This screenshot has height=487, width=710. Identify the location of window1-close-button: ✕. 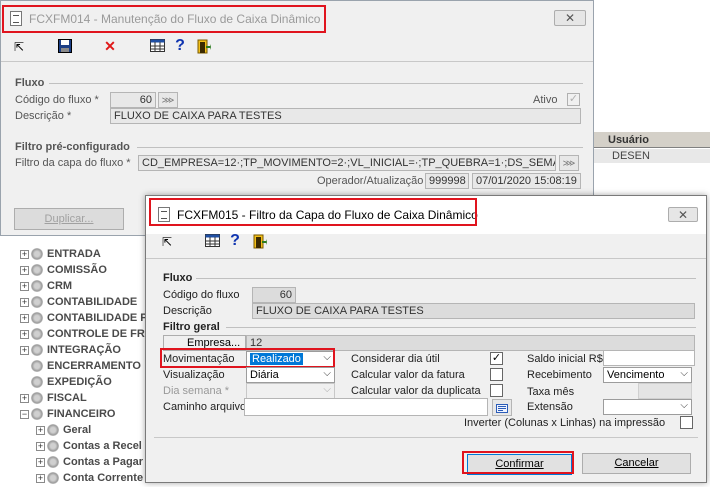
(570, 18).